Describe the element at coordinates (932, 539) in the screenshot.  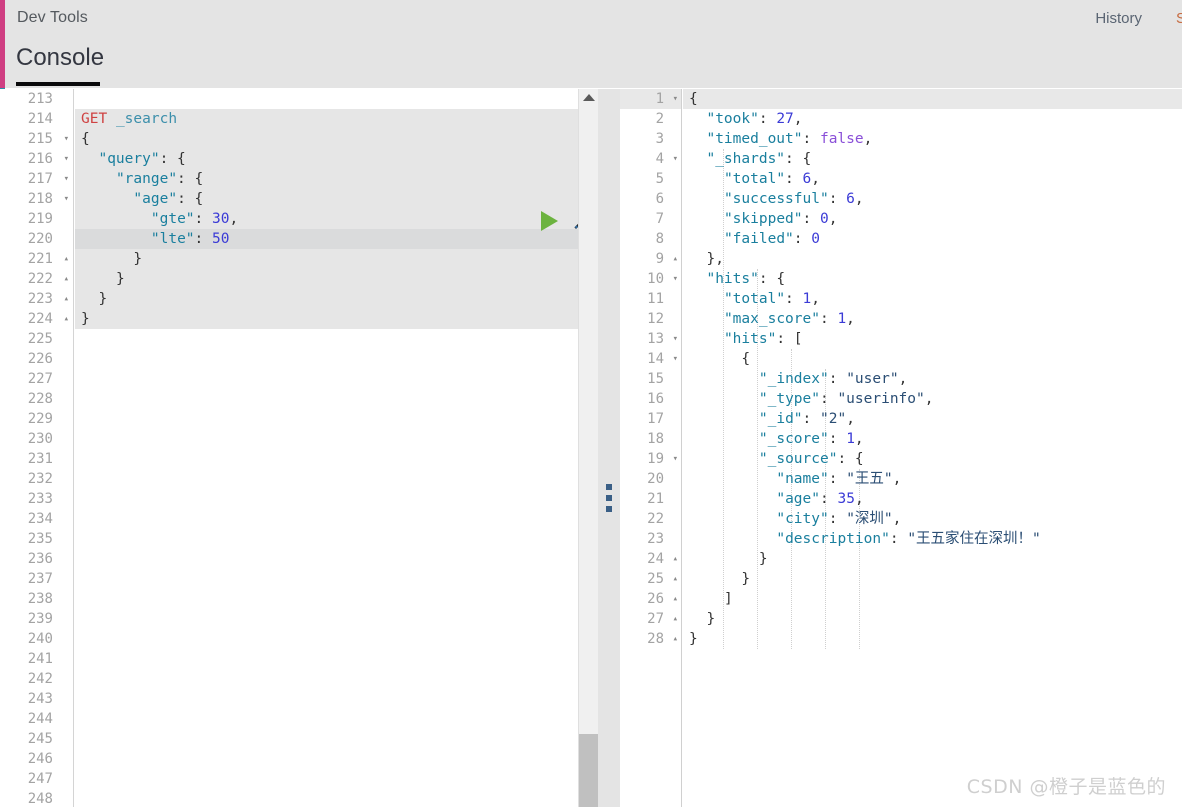
I see `response-code-line: "description": "王五家住在深圳！"` at that location.